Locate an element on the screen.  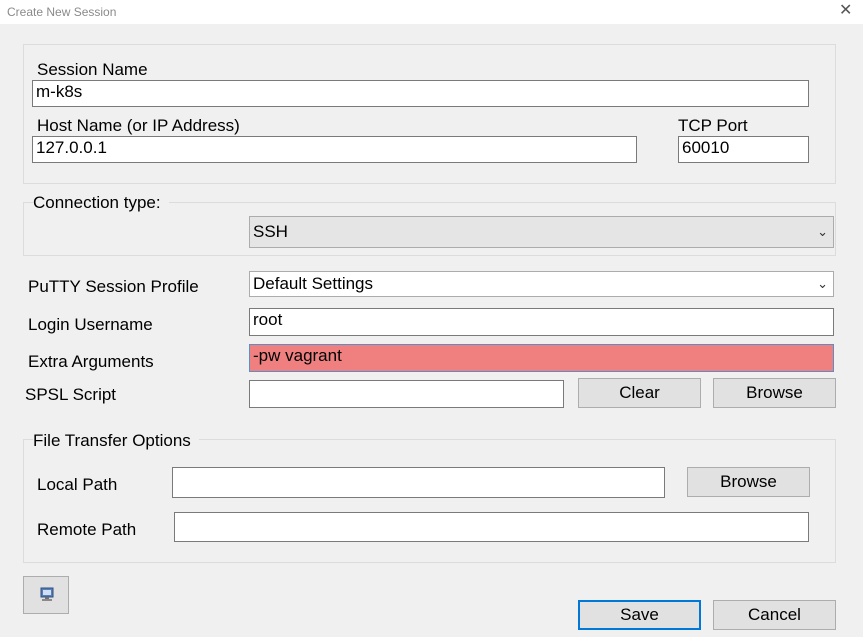
session-icon-button is located at coordinates (46, 595).